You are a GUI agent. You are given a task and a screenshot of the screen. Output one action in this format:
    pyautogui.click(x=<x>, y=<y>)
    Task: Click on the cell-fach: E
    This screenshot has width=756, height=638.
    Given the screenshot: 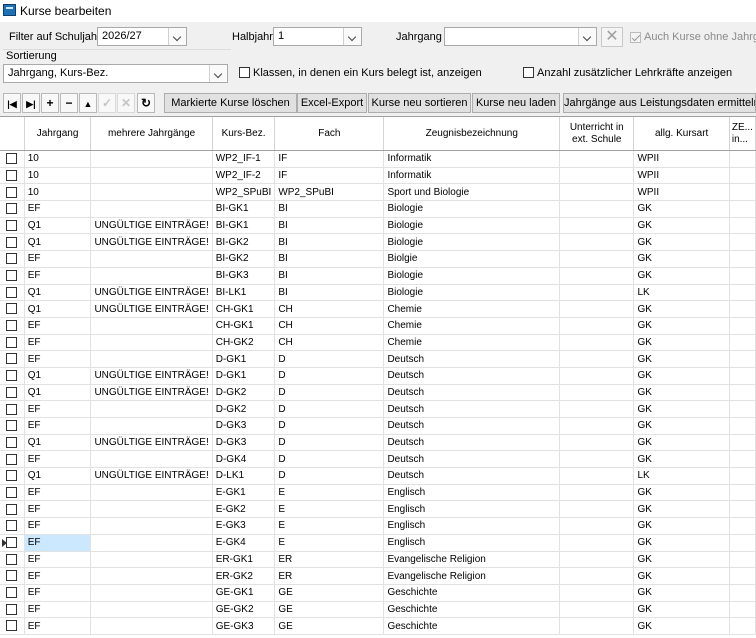 What is the action you would take?
    pyautogui.click(x=329, y=543)
    